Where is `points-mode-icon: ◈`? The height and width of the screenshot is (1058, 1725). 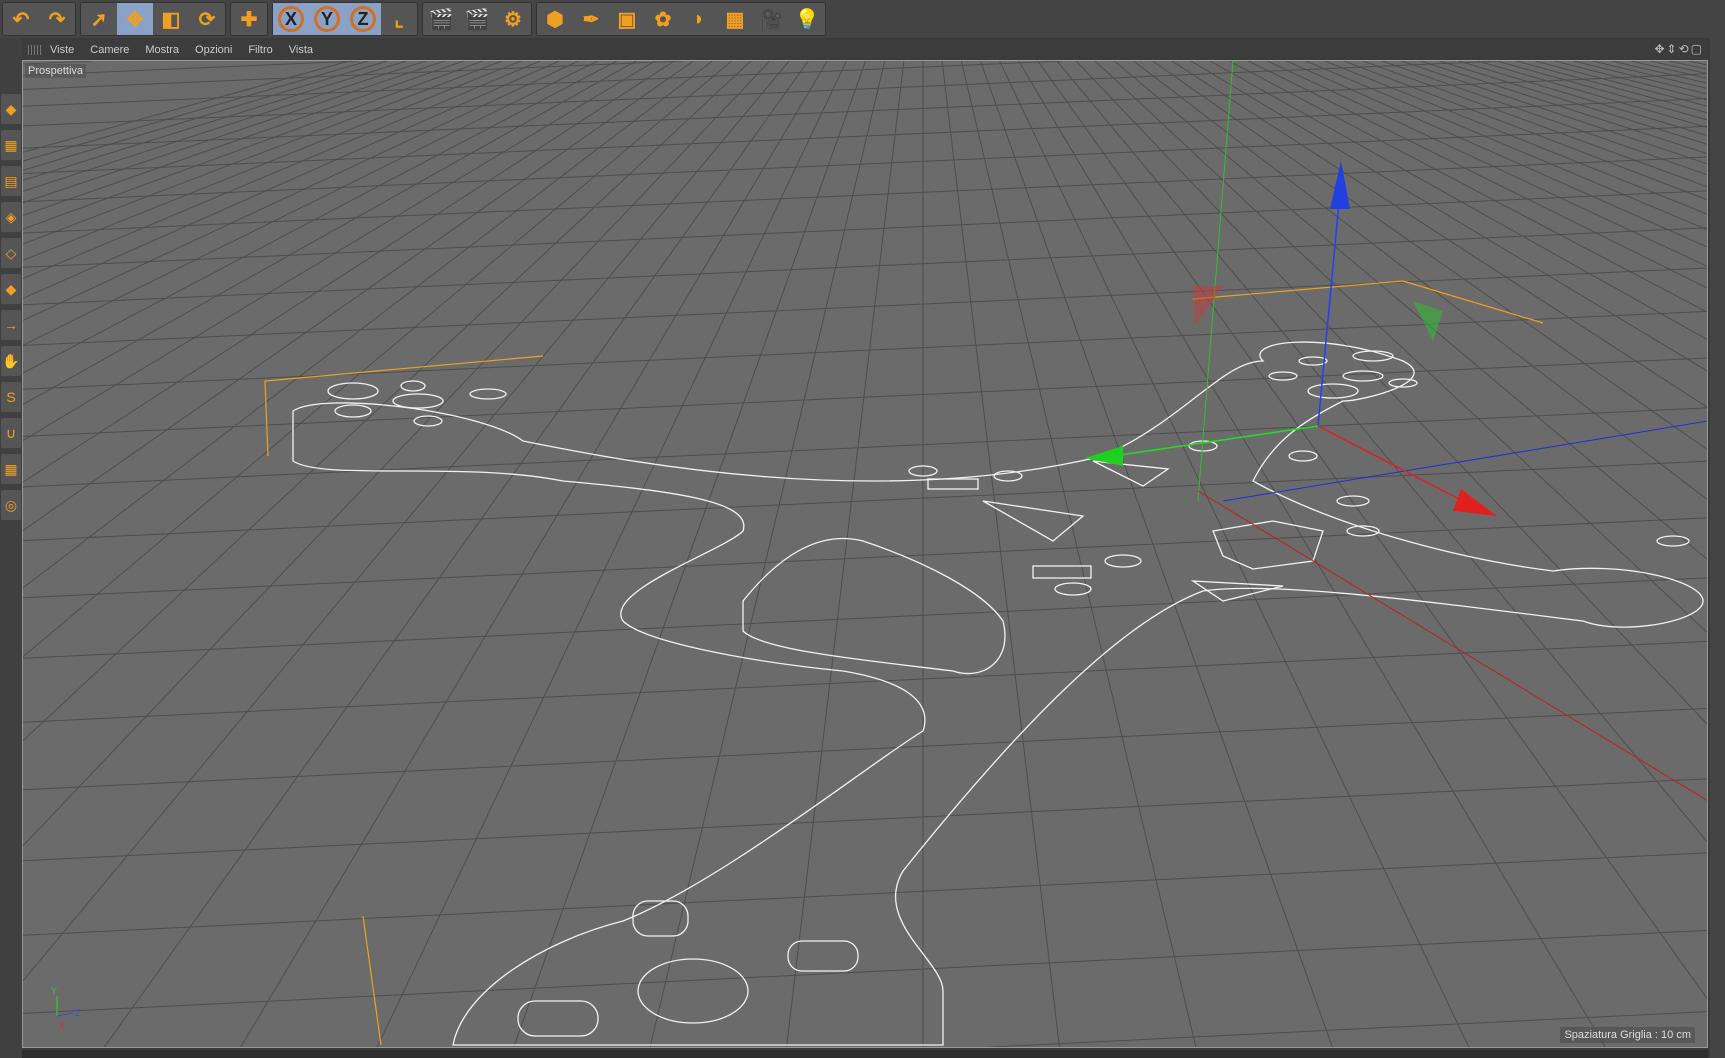
points-mode-icon: ◈ is located at coordinates (11, 217).